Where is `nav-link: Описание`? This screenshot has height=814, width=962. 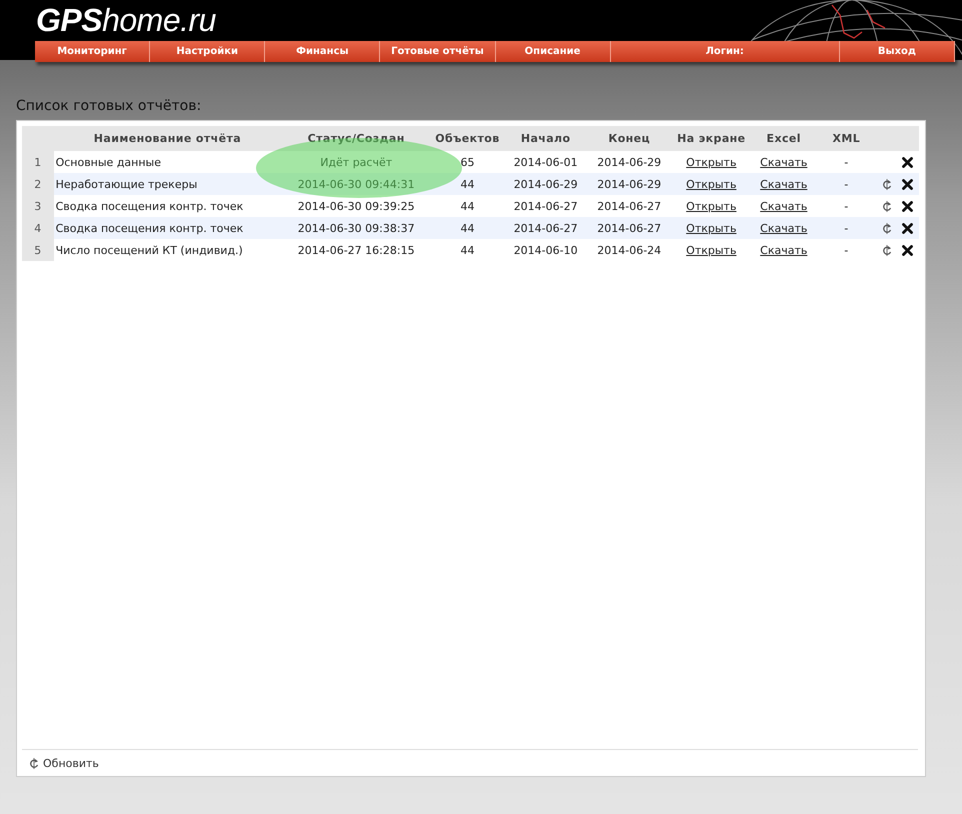 nav-link: Описание is located at coordinates (553, 51).